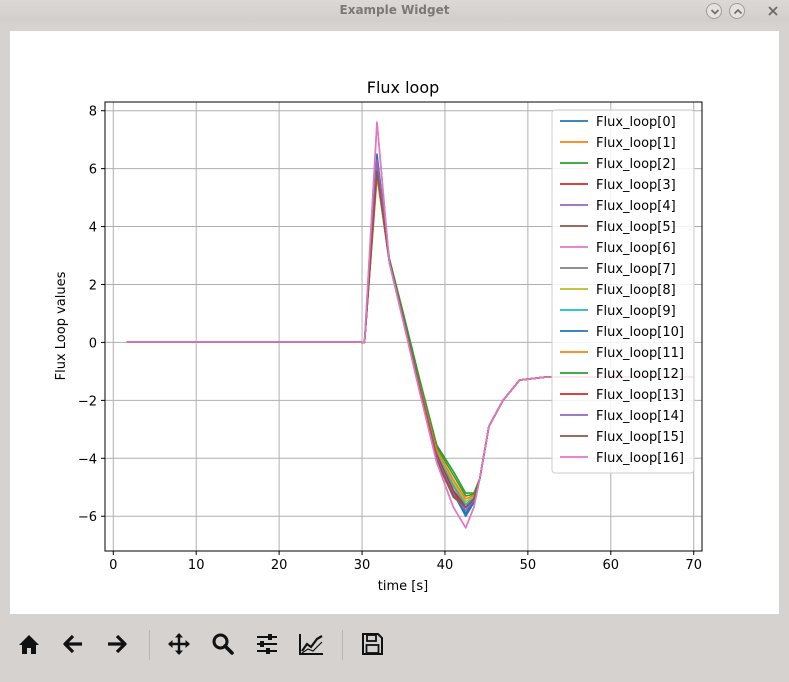 Image resolution: width=789 pixels, height=682 pixels. I want to click on window-titlebar: Example Widget, so click(394, 11).